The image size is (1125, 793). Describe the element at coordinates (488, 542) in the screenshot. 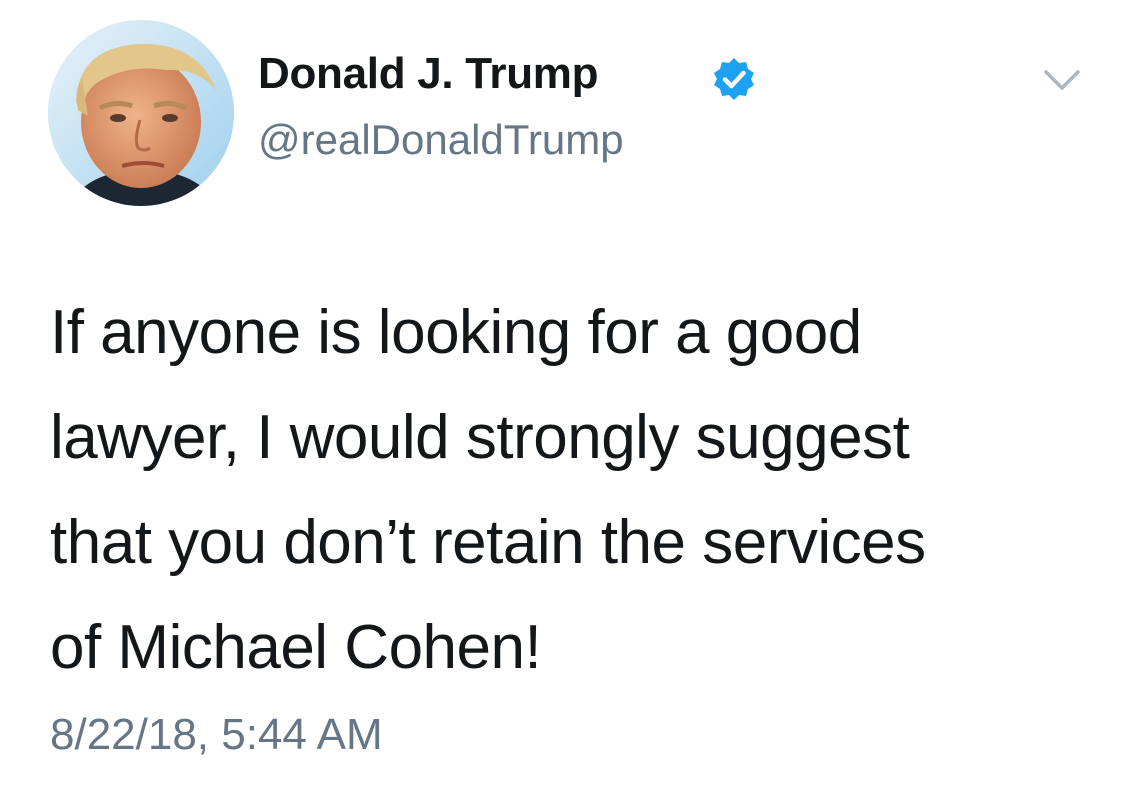

I see `tweet-text-line: that you don’t retain the services` at that location.